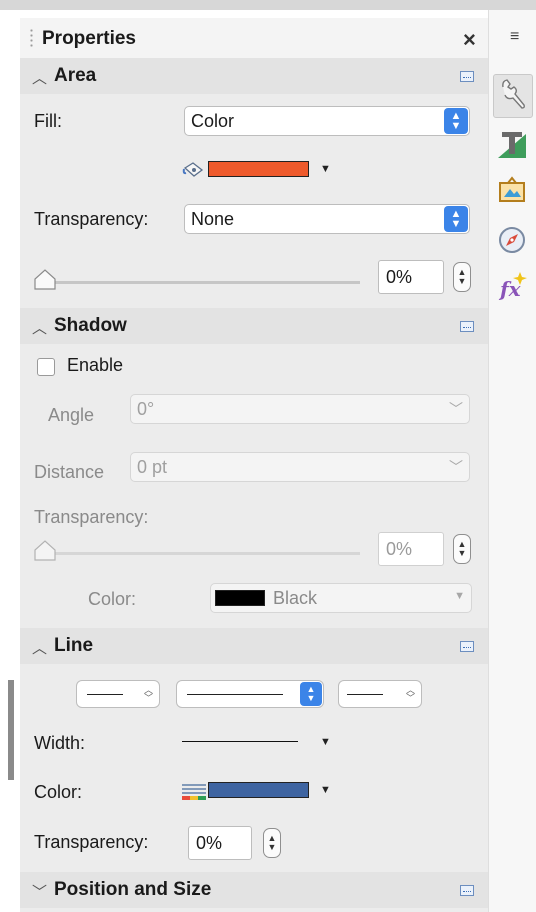 The height and width of the screenshot is (912, 536). Describe the element at coordinates (213, 121) in the screenshot. I see `fill-type-value: Color` at that location.